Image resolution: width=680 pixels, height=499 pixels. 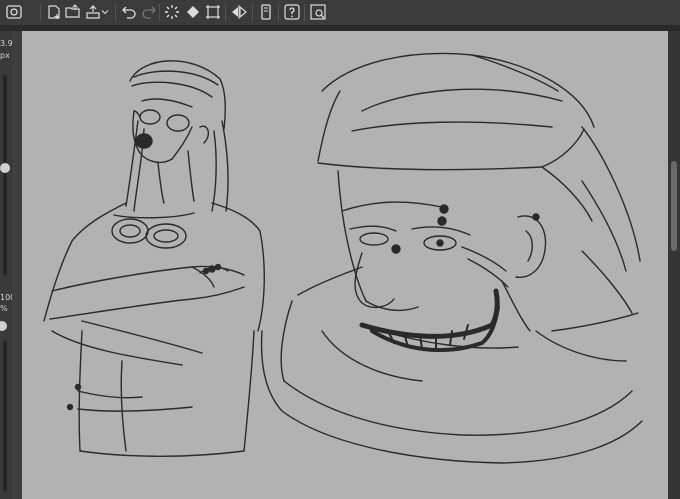 I want to click on panel-track, so click(x=5, y=416).